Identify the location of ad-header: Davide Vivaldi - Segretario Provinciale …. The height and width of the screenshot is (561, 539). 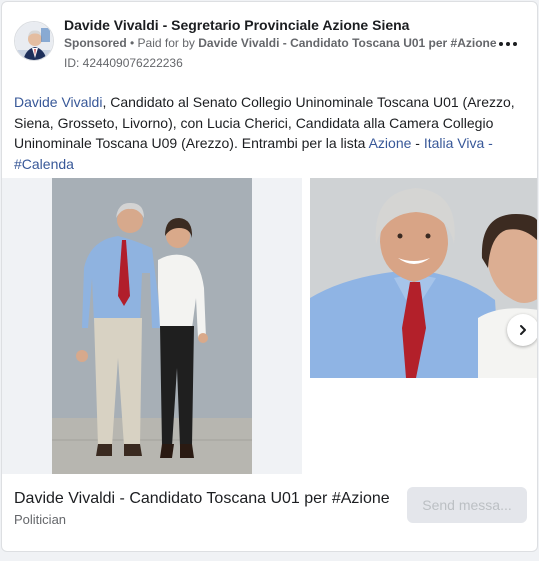
(269, 41).